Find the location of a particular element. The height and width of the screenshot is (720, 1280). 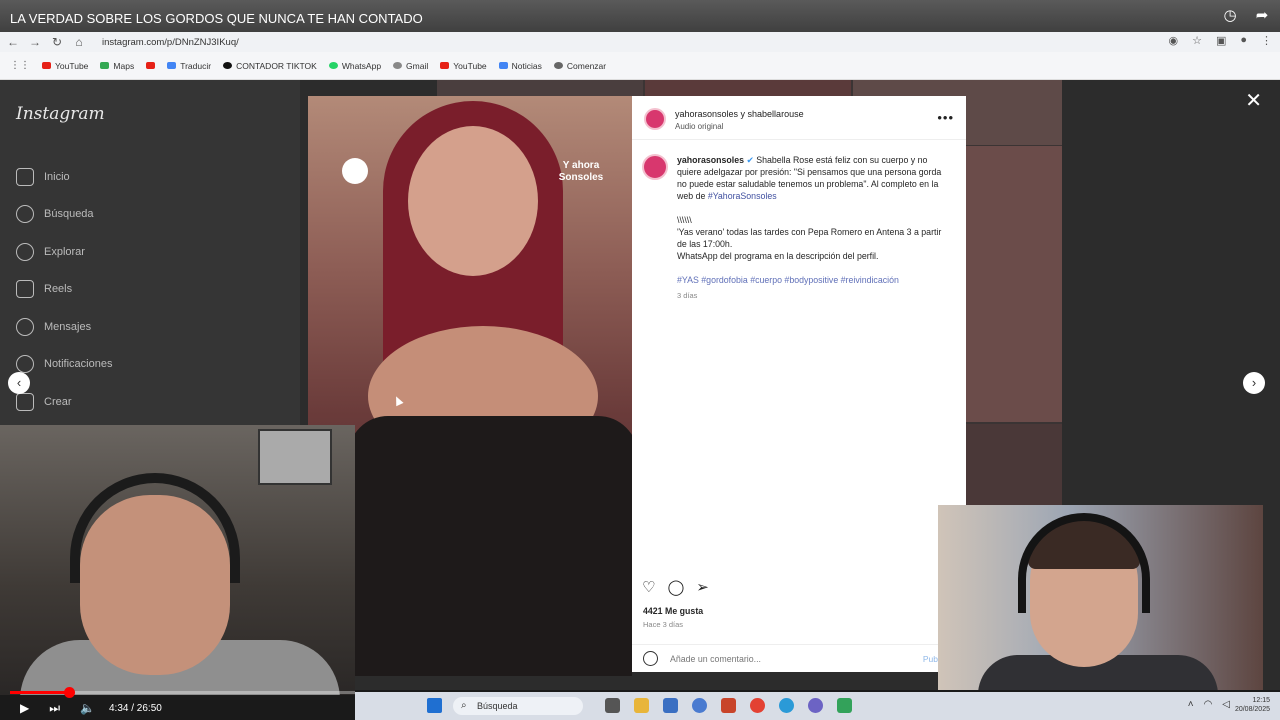

whatsapp-icon is located at coordinates (333, 65).